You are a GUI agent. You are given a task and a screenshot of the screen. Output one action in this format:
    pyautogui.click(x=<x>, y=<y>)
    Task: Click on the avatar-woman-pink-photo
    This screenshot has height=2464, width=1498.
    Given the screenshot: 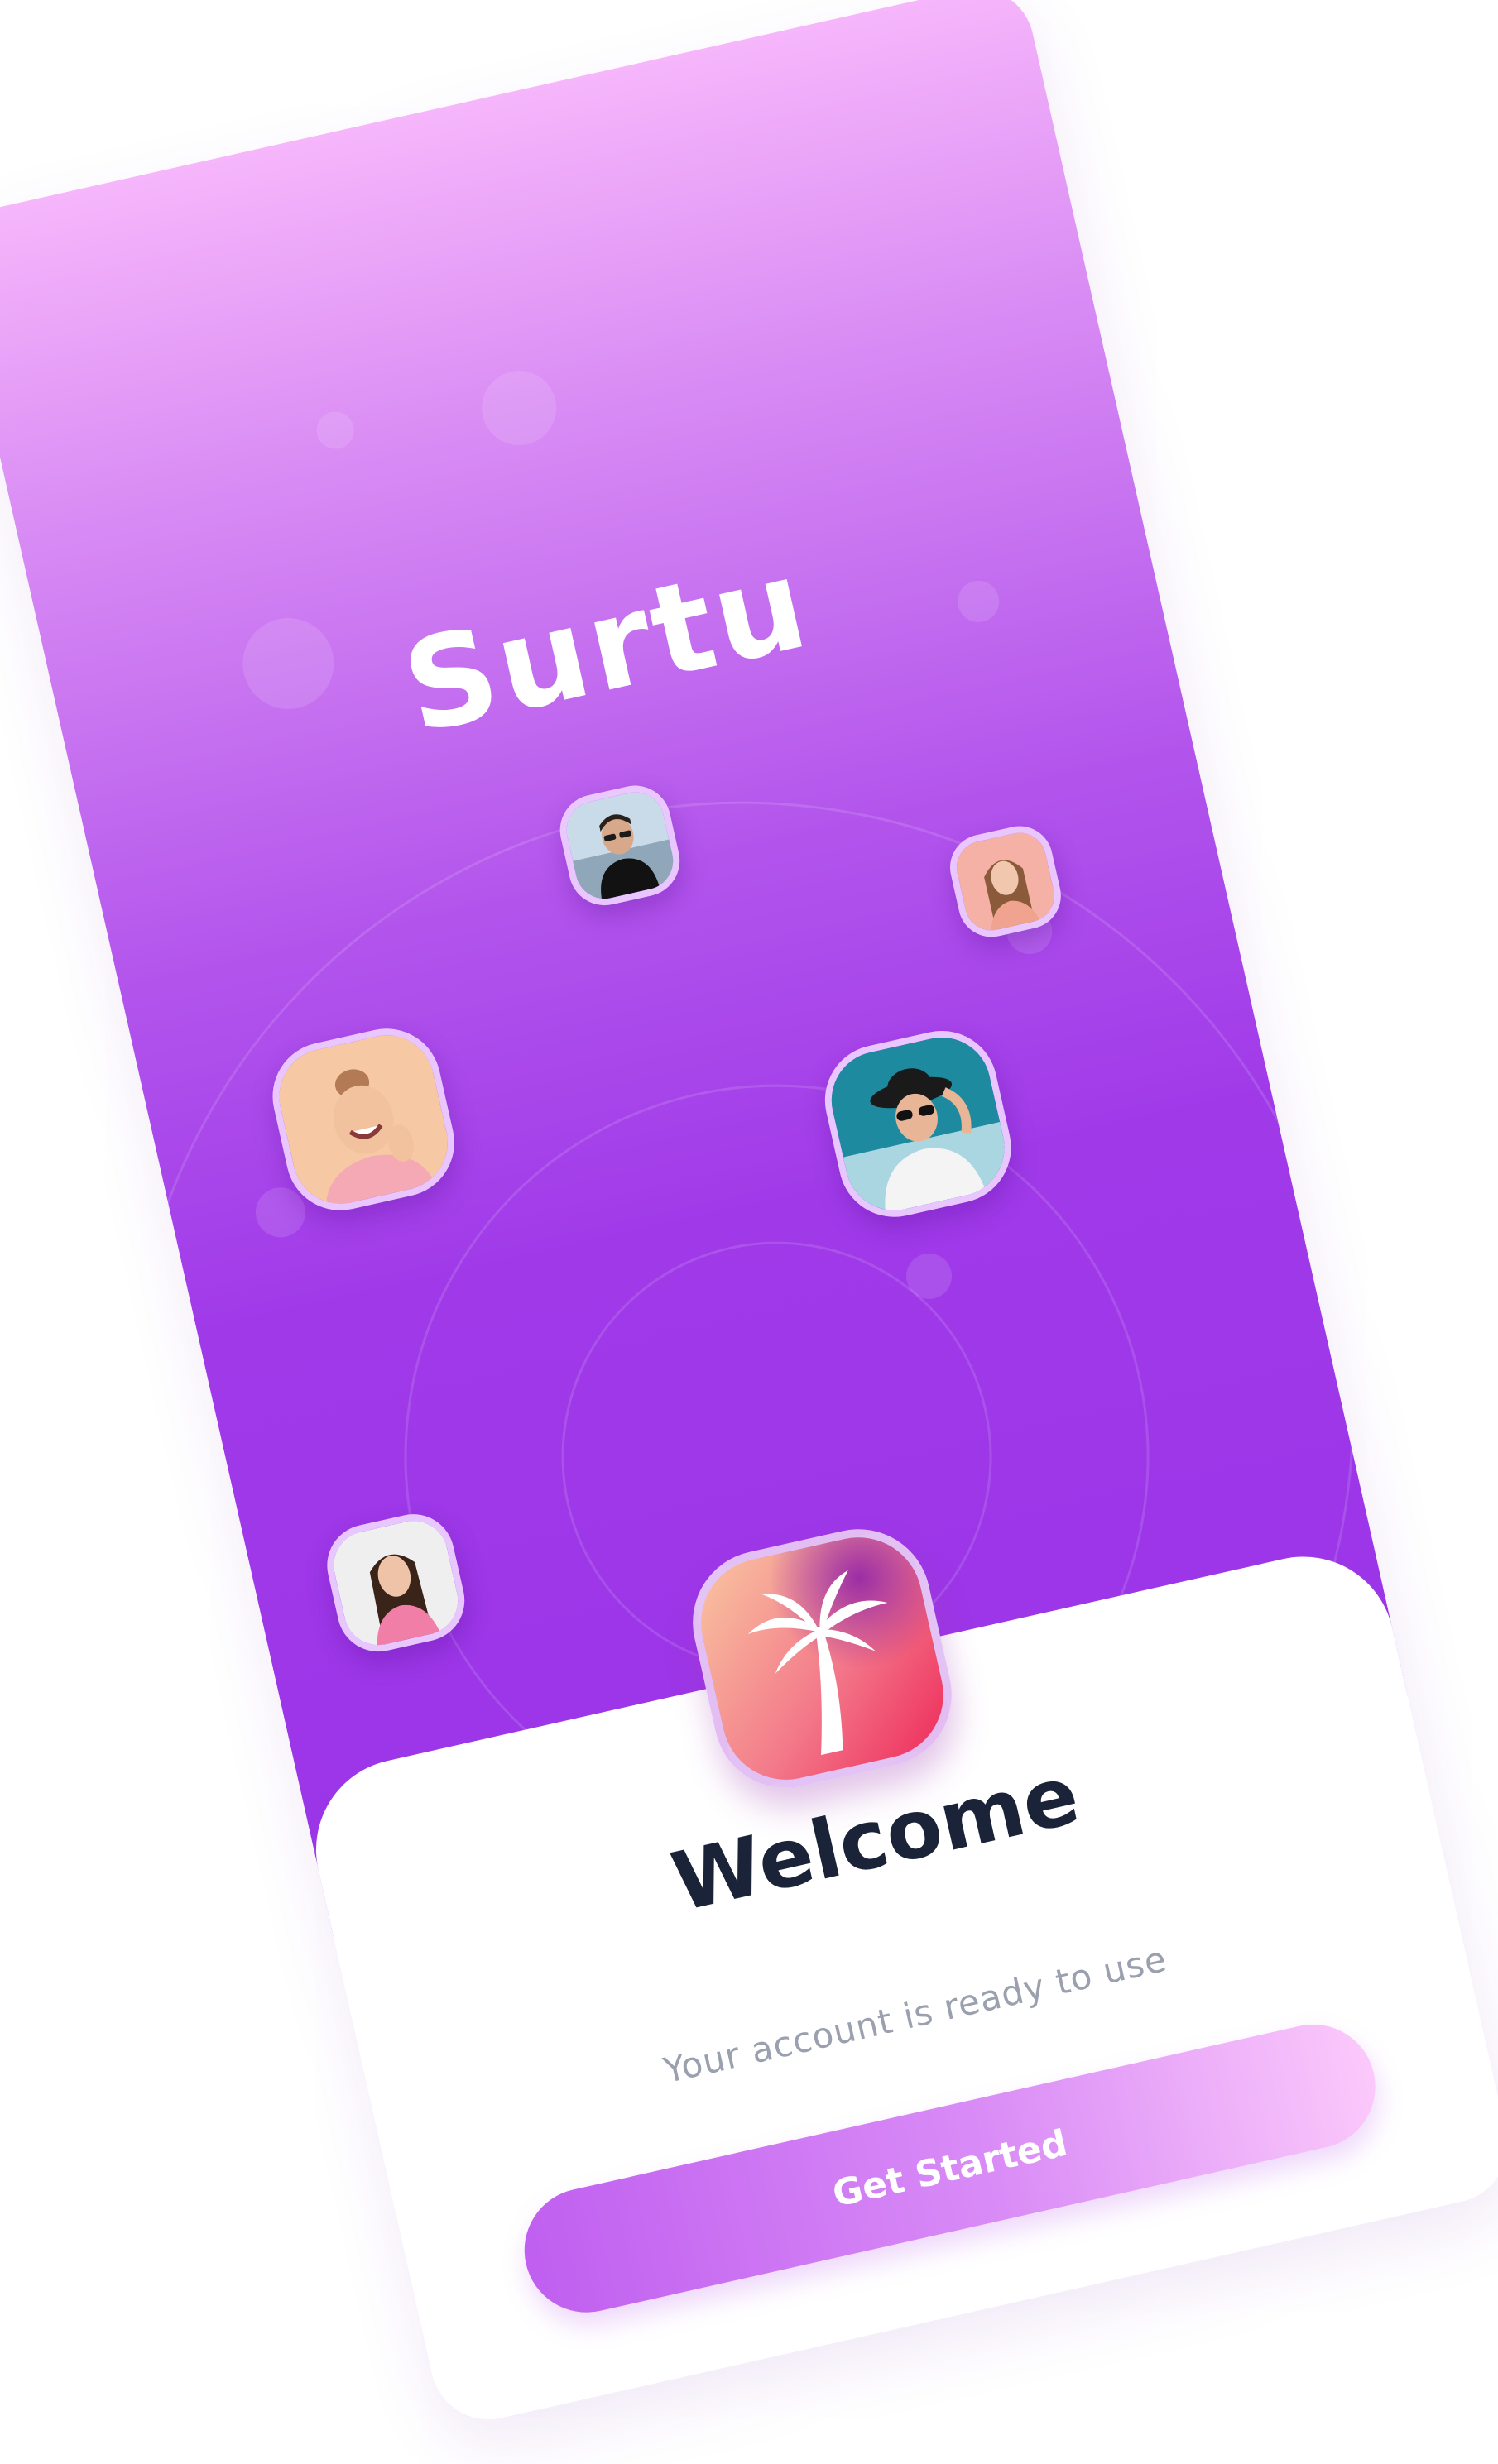 What is the action you would take?
    pyautogui.click(x=1005, y=881)
    